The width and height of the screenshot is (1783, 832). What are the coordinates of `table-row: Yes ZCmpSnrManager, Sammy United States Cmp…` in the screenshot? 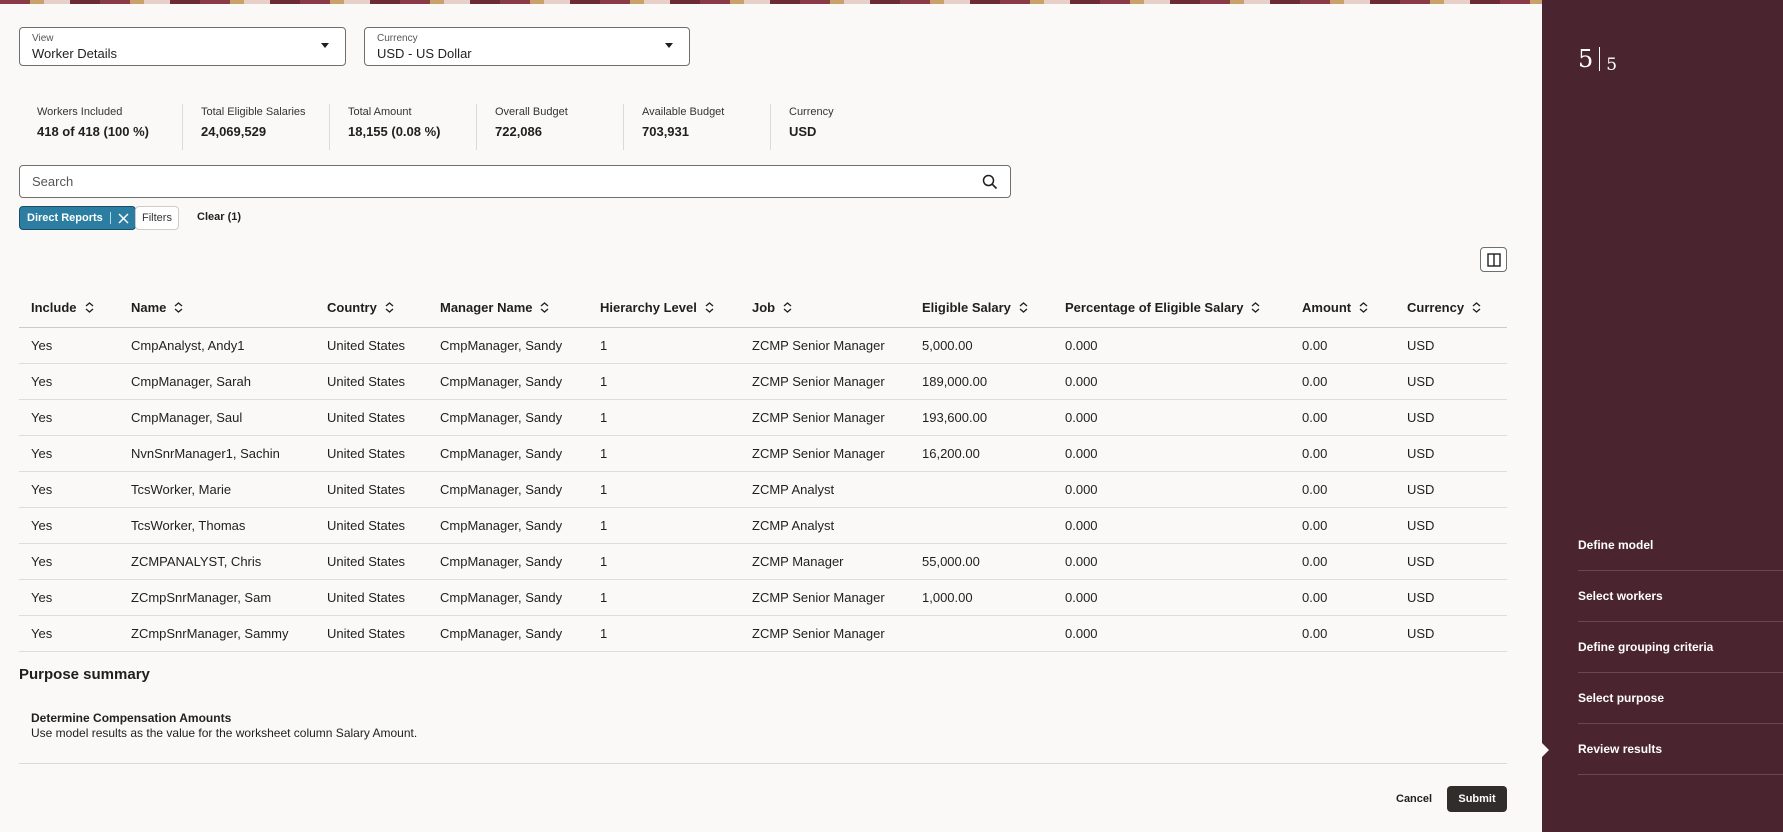 It's located at (763, 633).